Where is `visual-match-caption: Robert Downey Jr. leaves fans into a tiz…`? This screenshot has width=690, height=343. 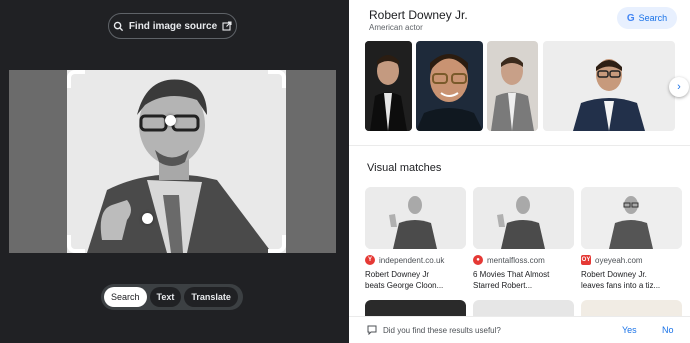 visual-match-caption: Robert Downey Jr. leaves fans into a tiz… is located at coordinates (631, 280).